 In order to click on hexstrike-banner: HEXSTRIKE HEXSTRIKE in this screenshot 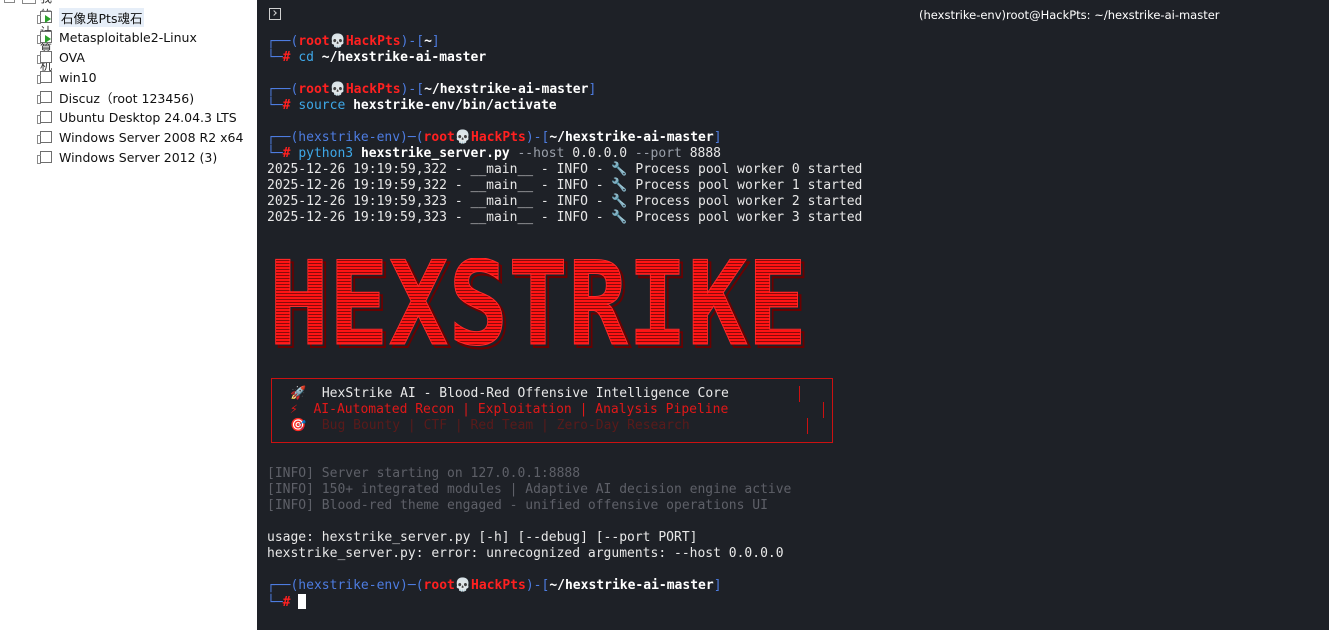, I will do `click(539, 304)`.